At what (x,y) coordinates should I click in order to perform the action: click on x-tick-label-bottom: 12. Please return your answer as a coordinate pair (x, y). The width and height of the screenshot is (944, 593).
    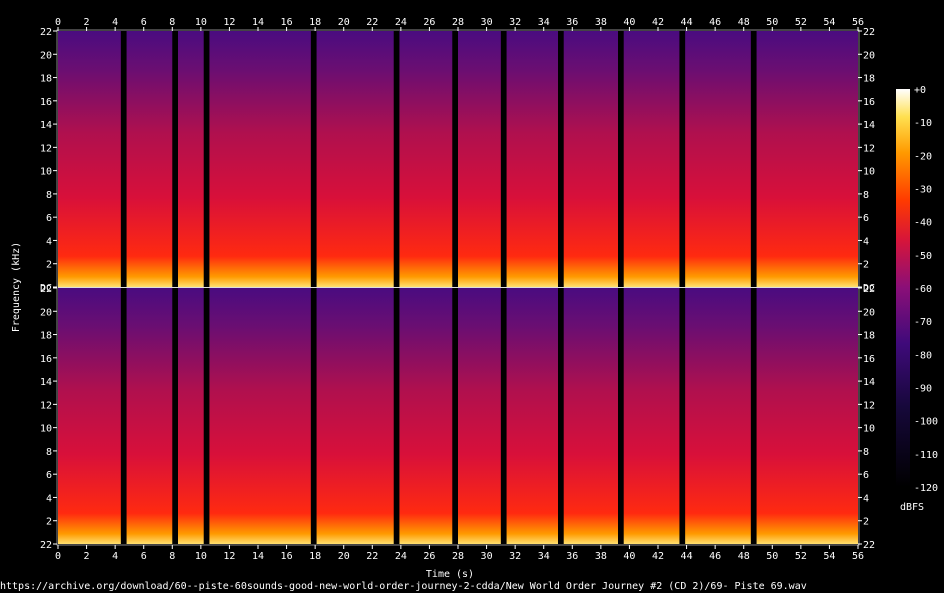
    Looking at the image, I should click on (229, 556).